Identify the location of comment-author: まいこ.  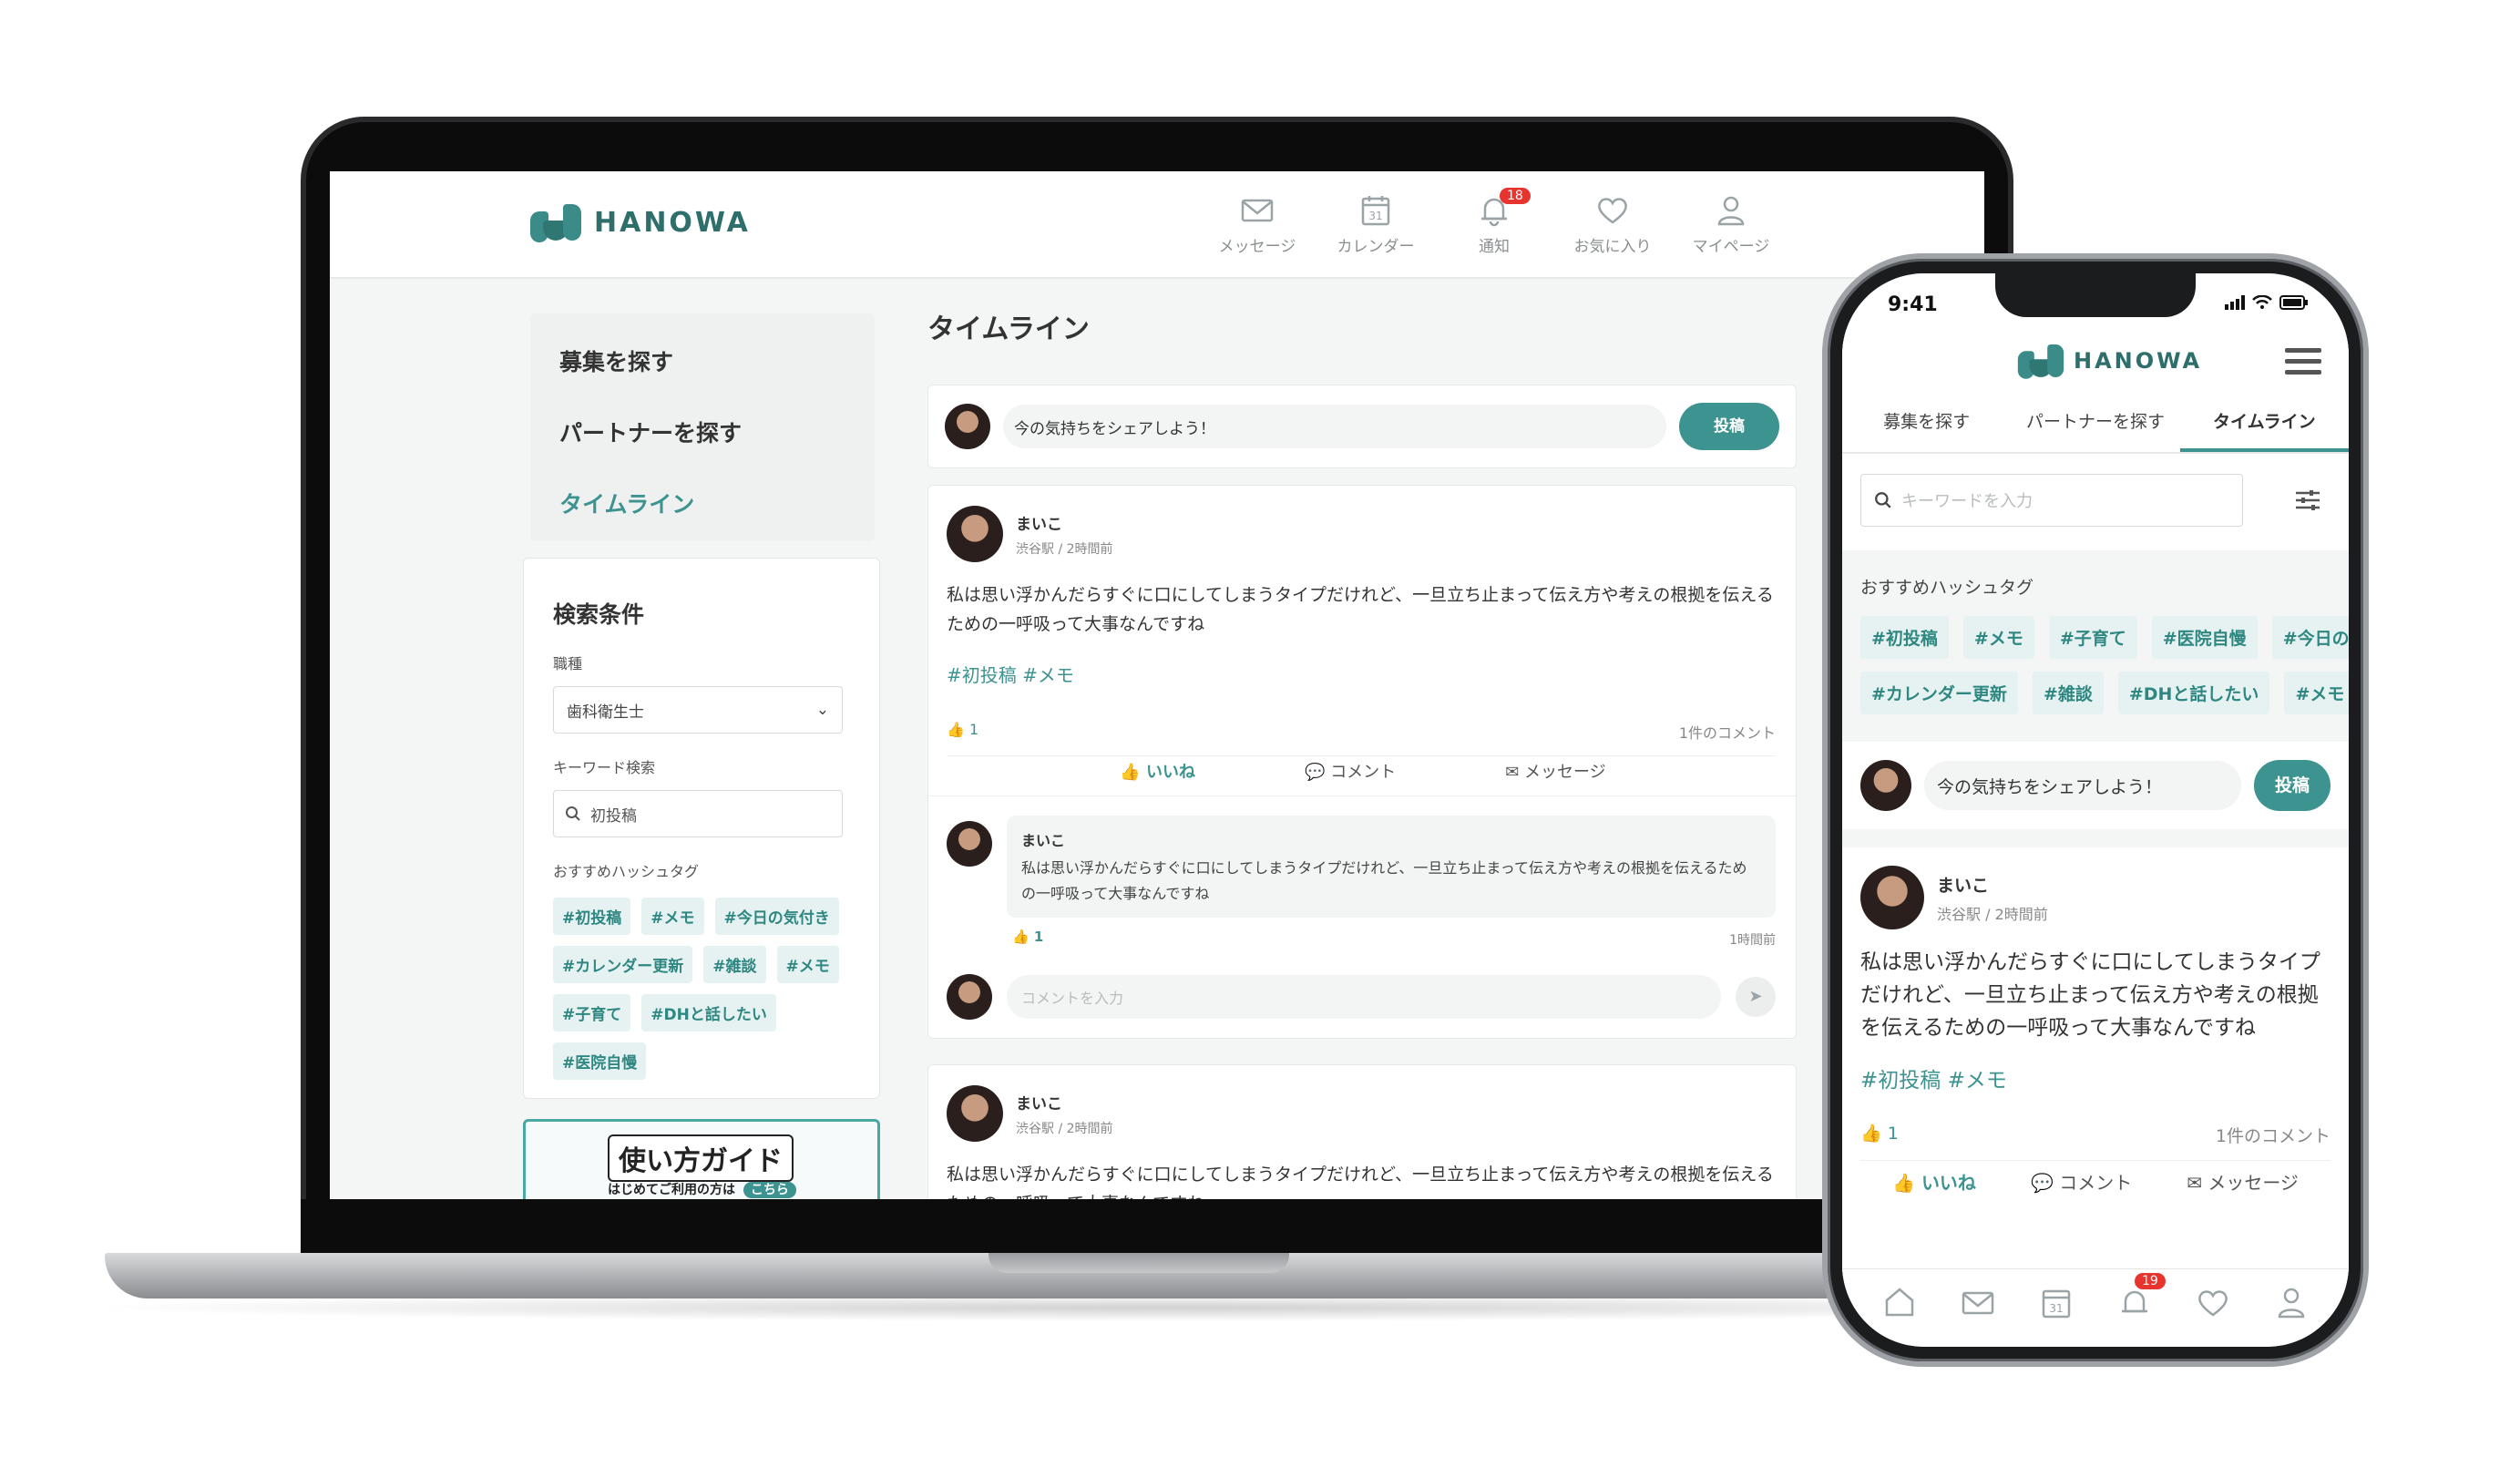
(1391, 839).